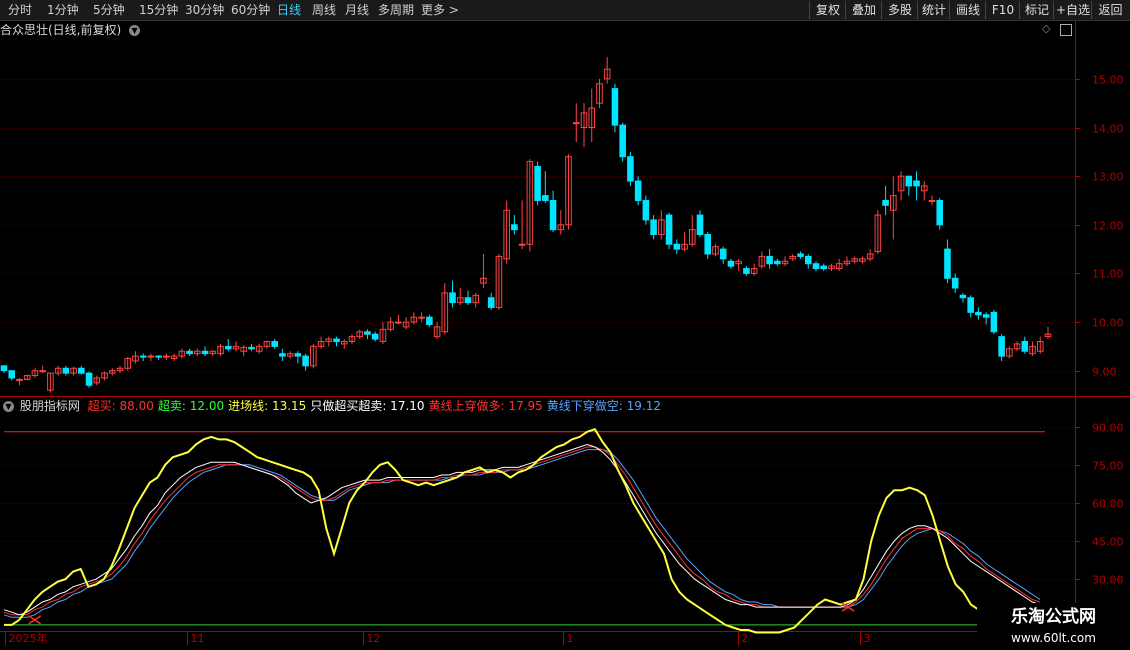 The image size is (1130, 650). Describe the element at coordinates (191, 406) in the screenshot. I see `indicator-value-1: 超卖: 12.00` at that location.